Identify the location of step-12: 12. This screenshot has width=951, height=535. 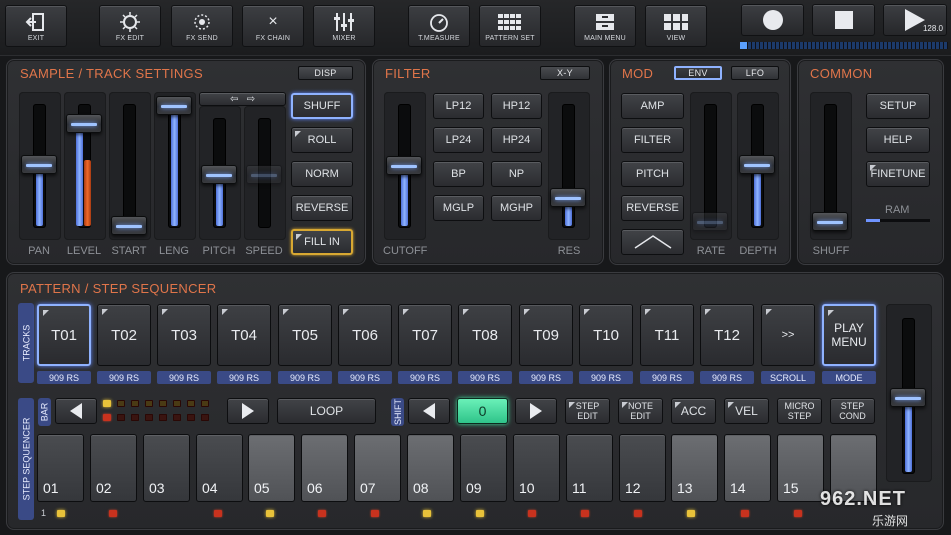
(642, 468).